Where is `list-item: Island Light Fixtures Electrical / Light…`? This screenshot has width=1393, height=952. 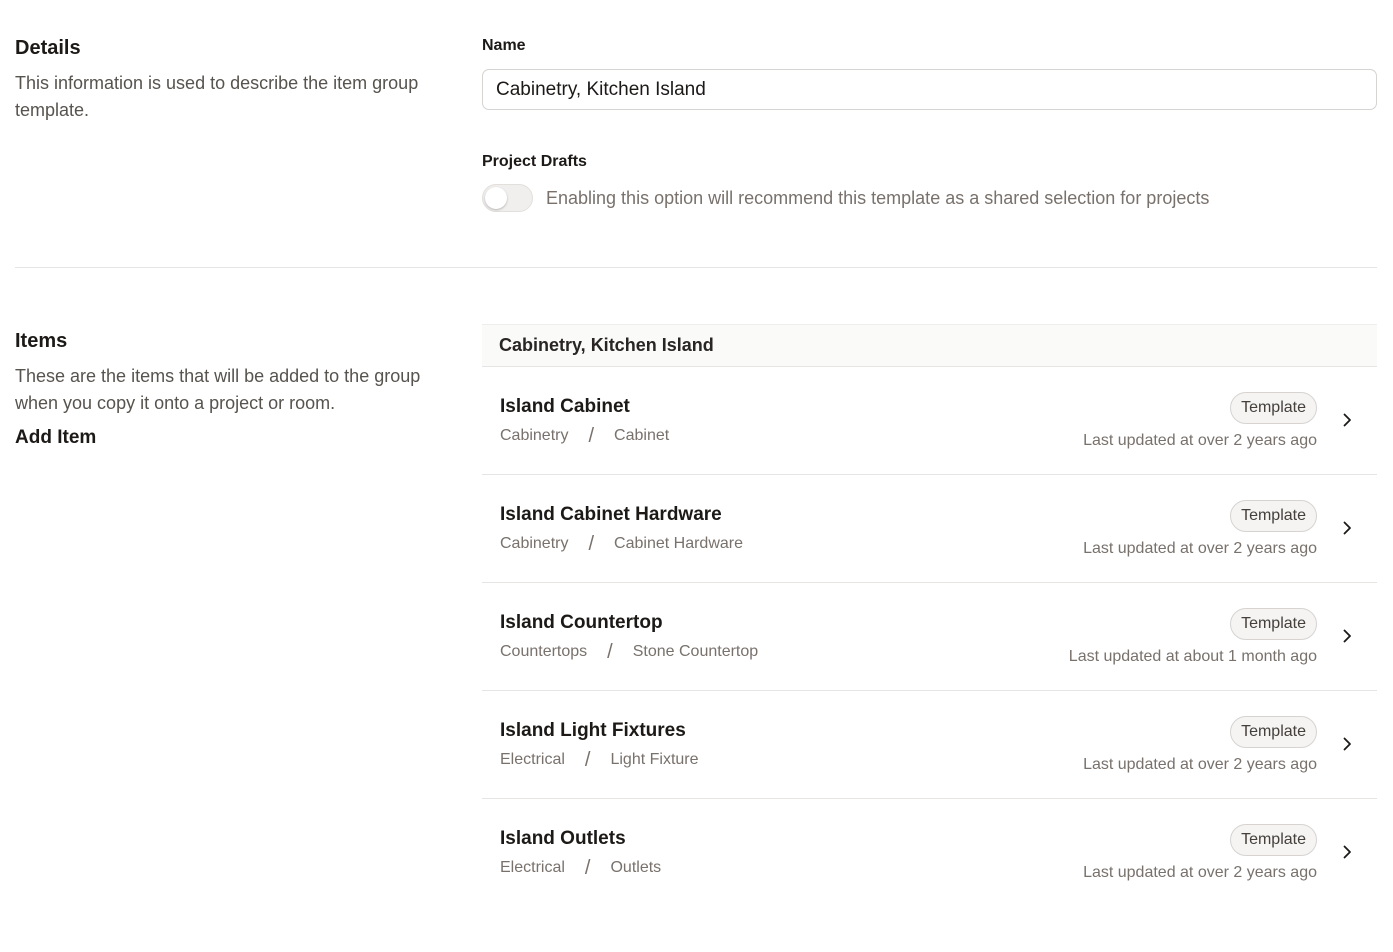
list-item: Island Light Fixtures Electrical / Light… is located at coordinates (929, 745).